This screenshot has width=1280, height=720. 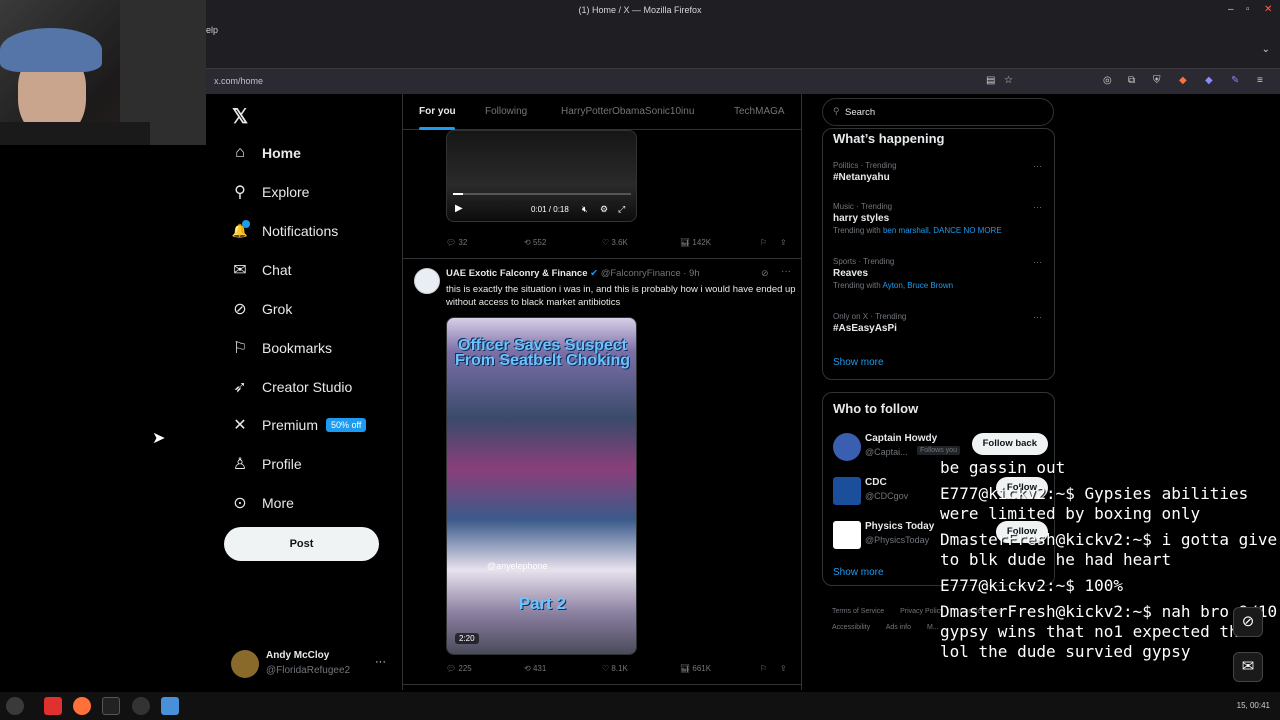 I want to click on x-logo-icon: 𝕏, so click(x=240, y=116).